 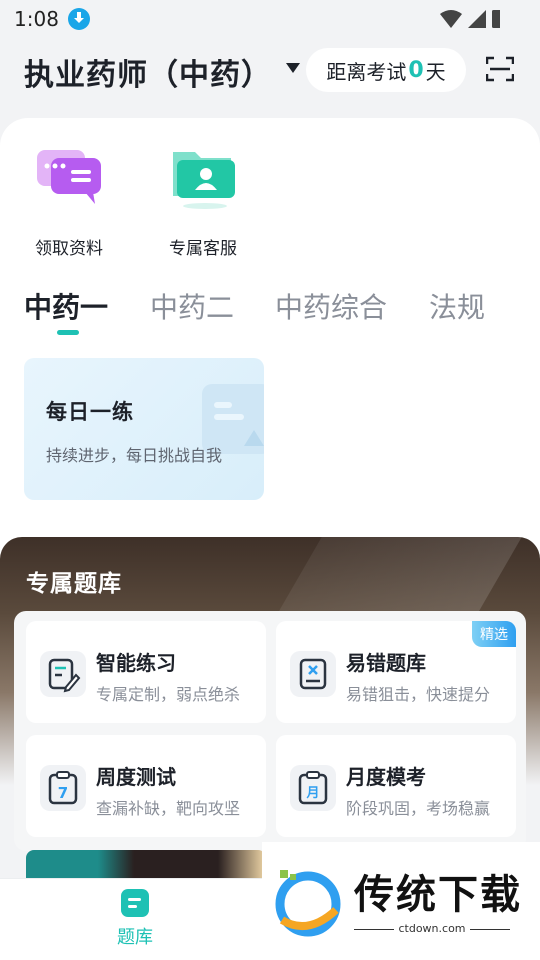 I want to click on weekly-clipboard-icon: 7, so click(x=63, y=788).